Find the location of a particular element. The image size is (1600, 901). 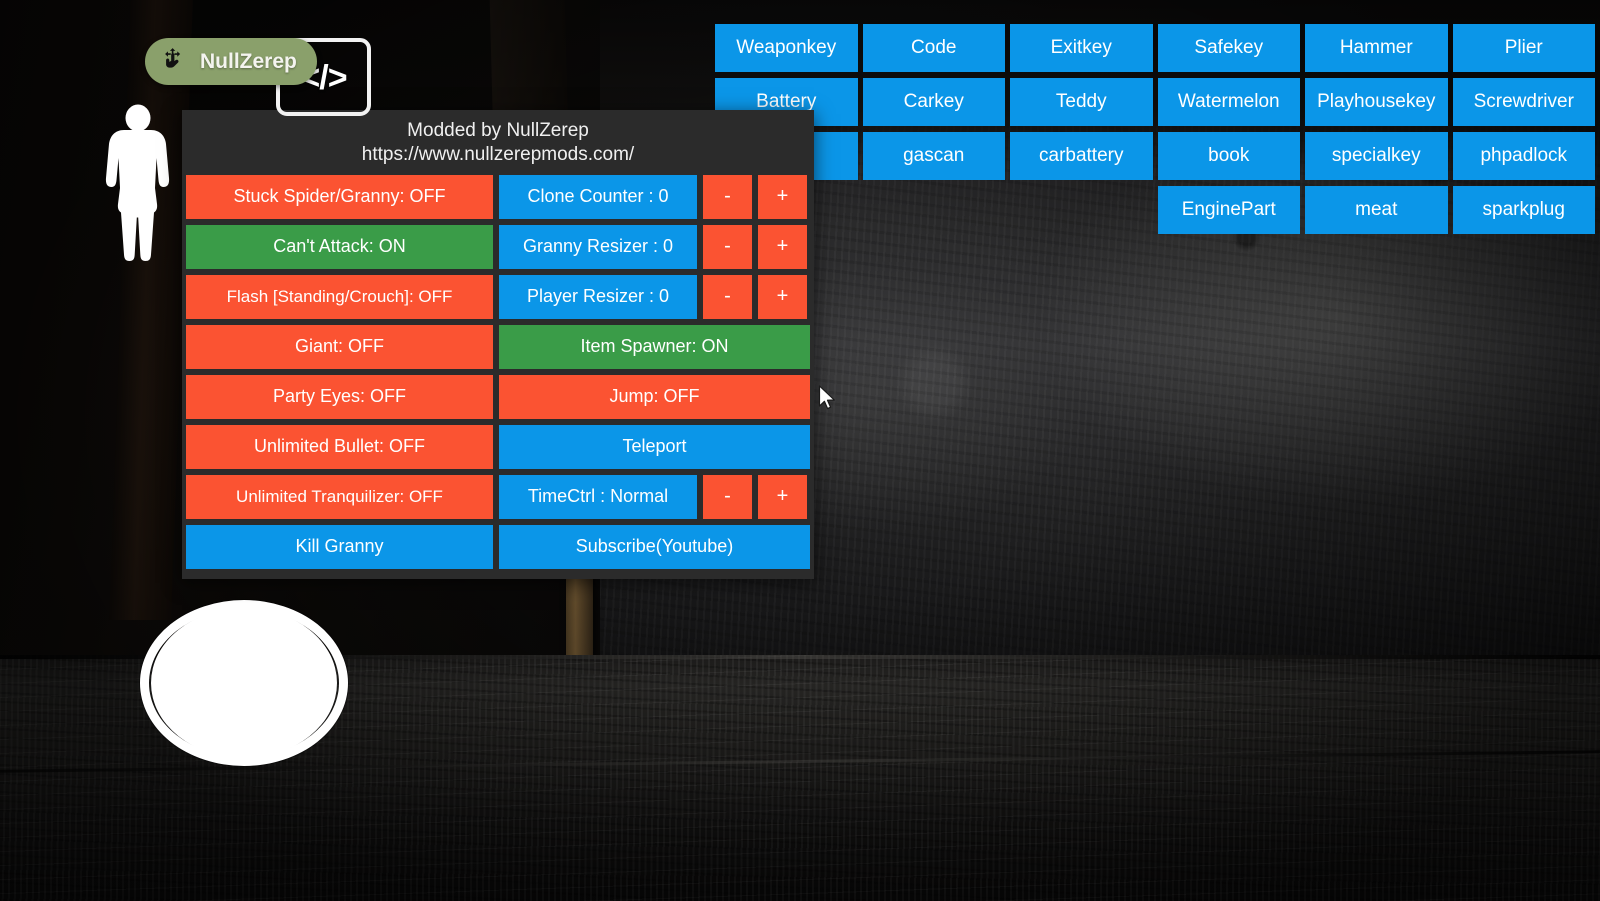

clone-counter-increment-button: + is located at coordinates (782, 196).